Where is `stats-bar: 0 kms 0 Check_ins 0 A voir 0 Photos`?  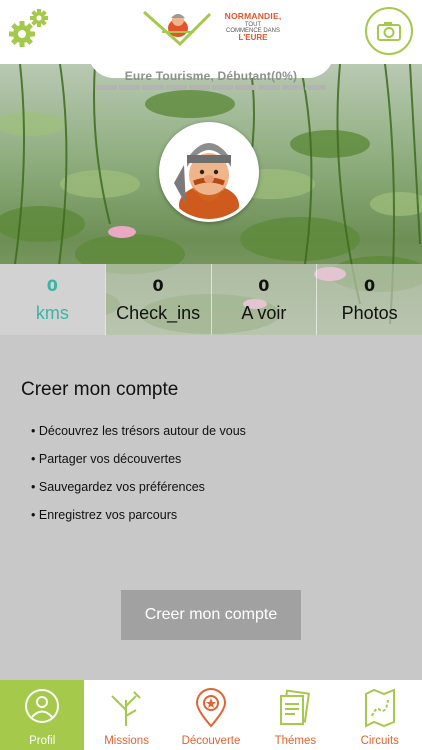
stats-bar: 0 kms 0 Check_ins 0 A voir 0 Photos is located at coordinates (211, 299).